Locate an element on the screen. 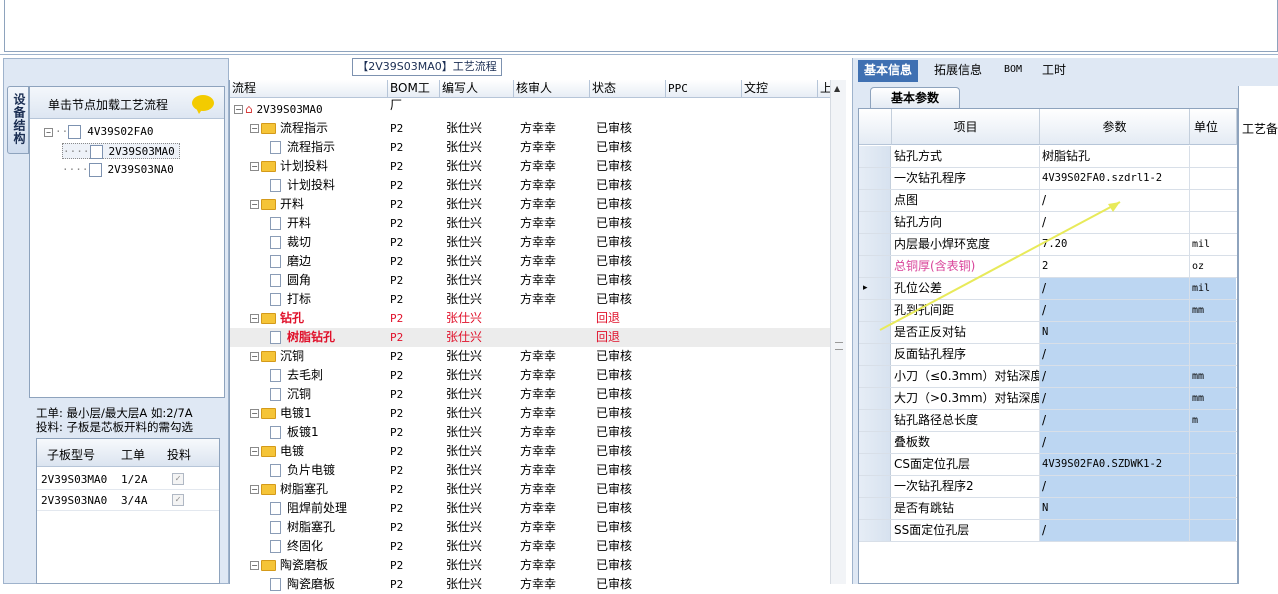 This screenshot has width=1278, height=594. flow-row: 阻焊前处理 P2 张仕兴 方幸幸 已审核 is located at coordinates (530, 508).